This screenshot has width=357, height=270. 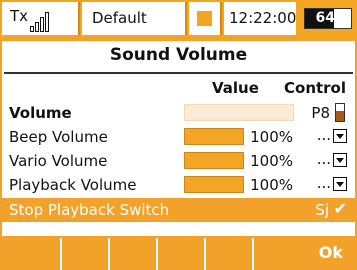 What do you see at coordinates (178, 55) in the screenshot?
I see `page-title: Sound Volume` at bounding box center [178, 55].